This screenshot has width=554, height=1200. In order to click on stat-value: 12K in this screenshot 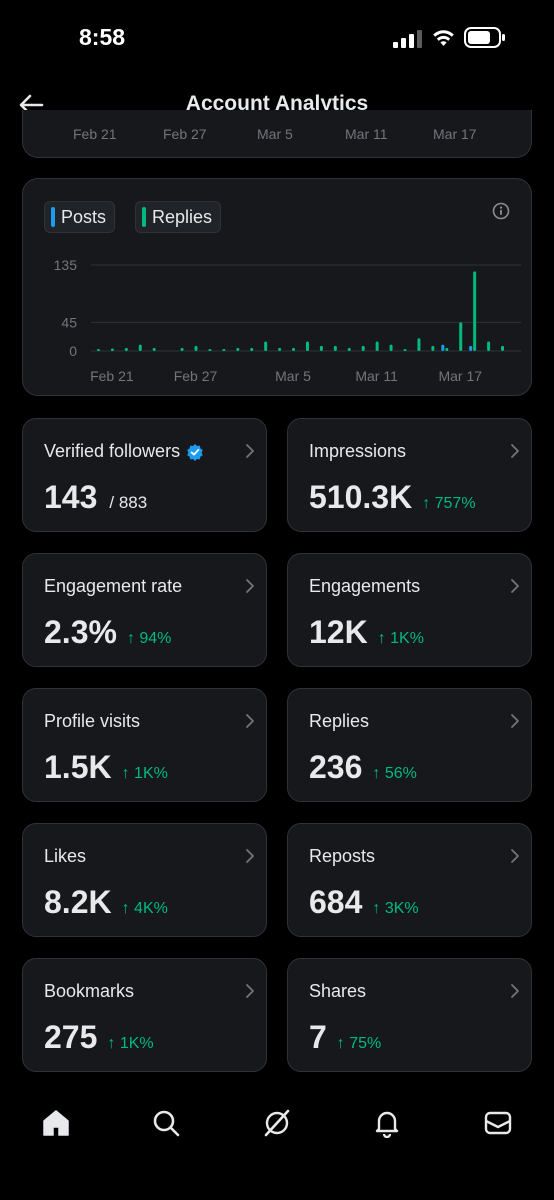, I will do `click(338, 632)`.